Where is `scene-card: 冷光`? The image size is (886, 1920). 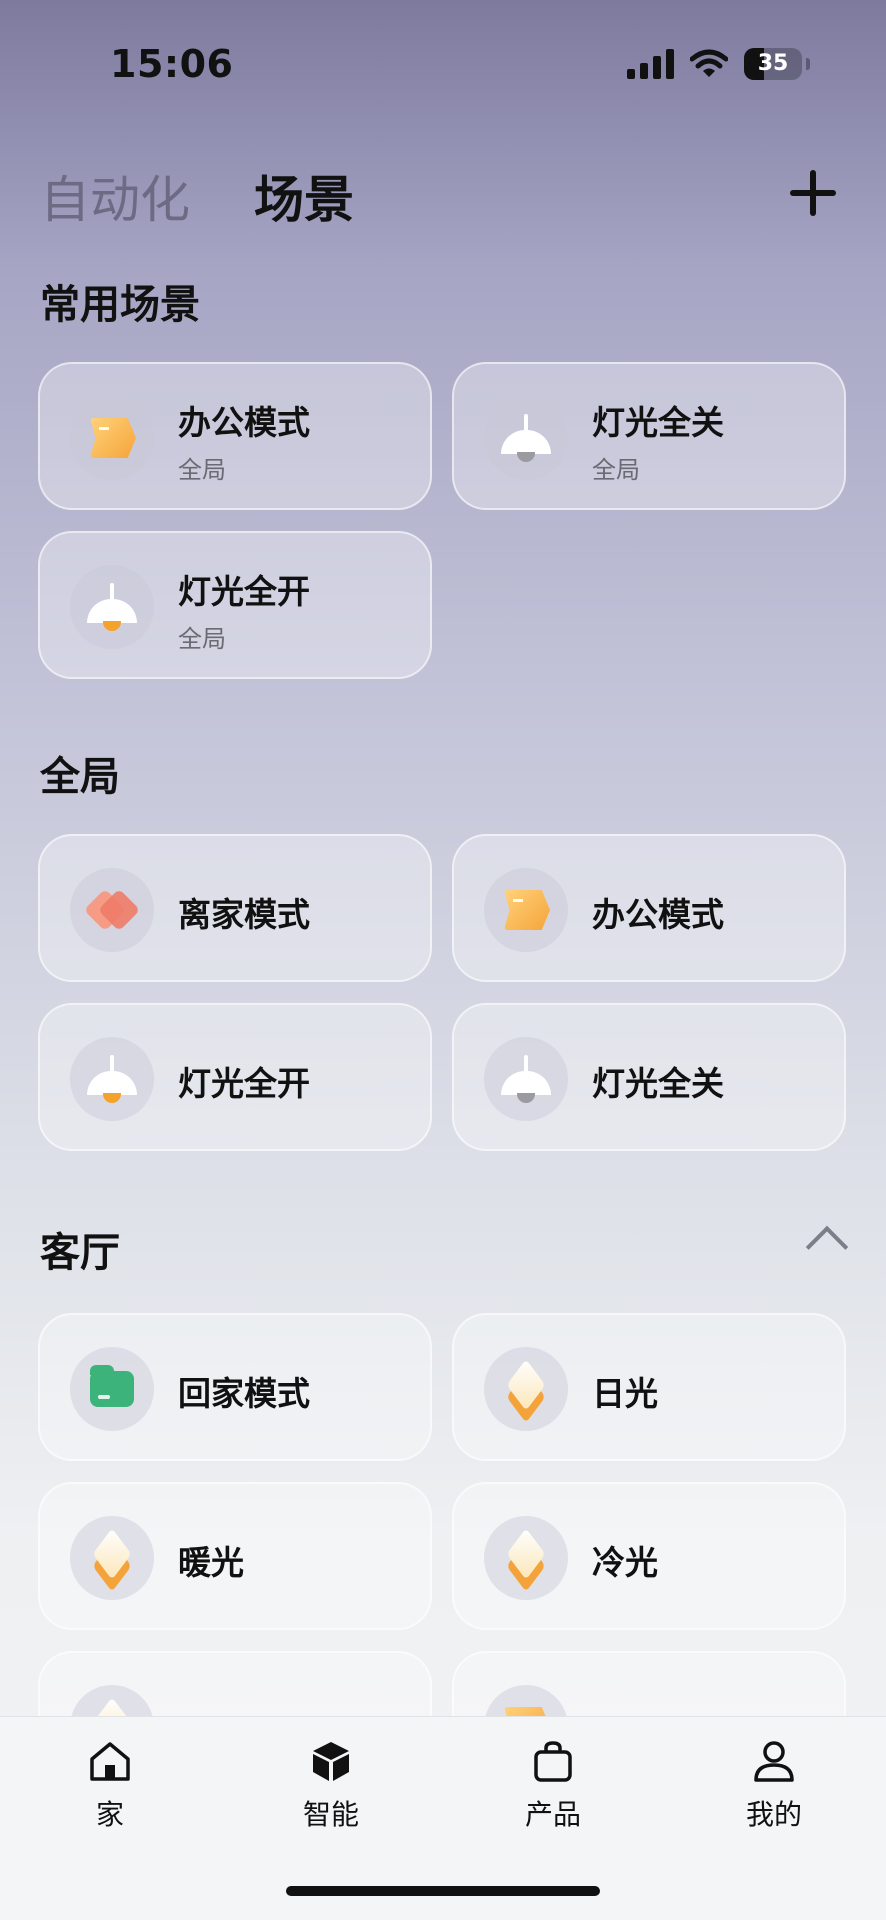 scene-card: 冷光 is located at coordinates (649, 1556).